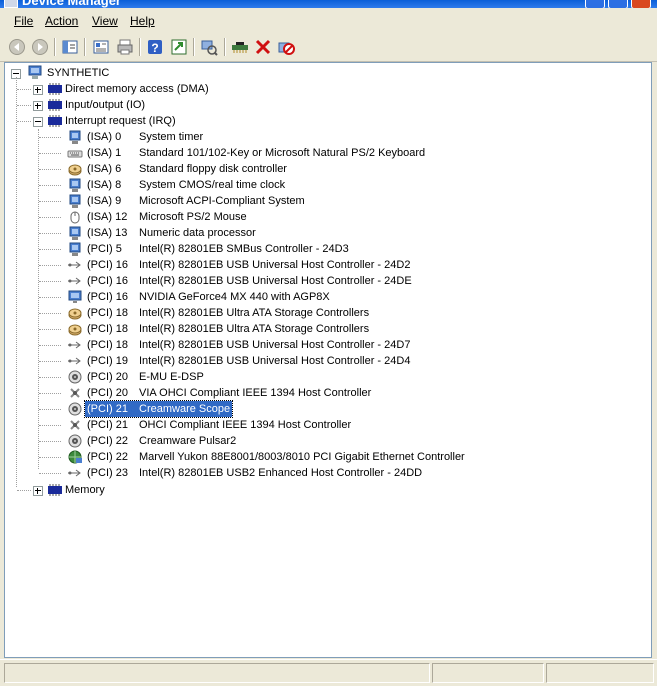  Describe the element at coordinates (142, 21) in the screenshot. I see `menu-help: Help` at that location.